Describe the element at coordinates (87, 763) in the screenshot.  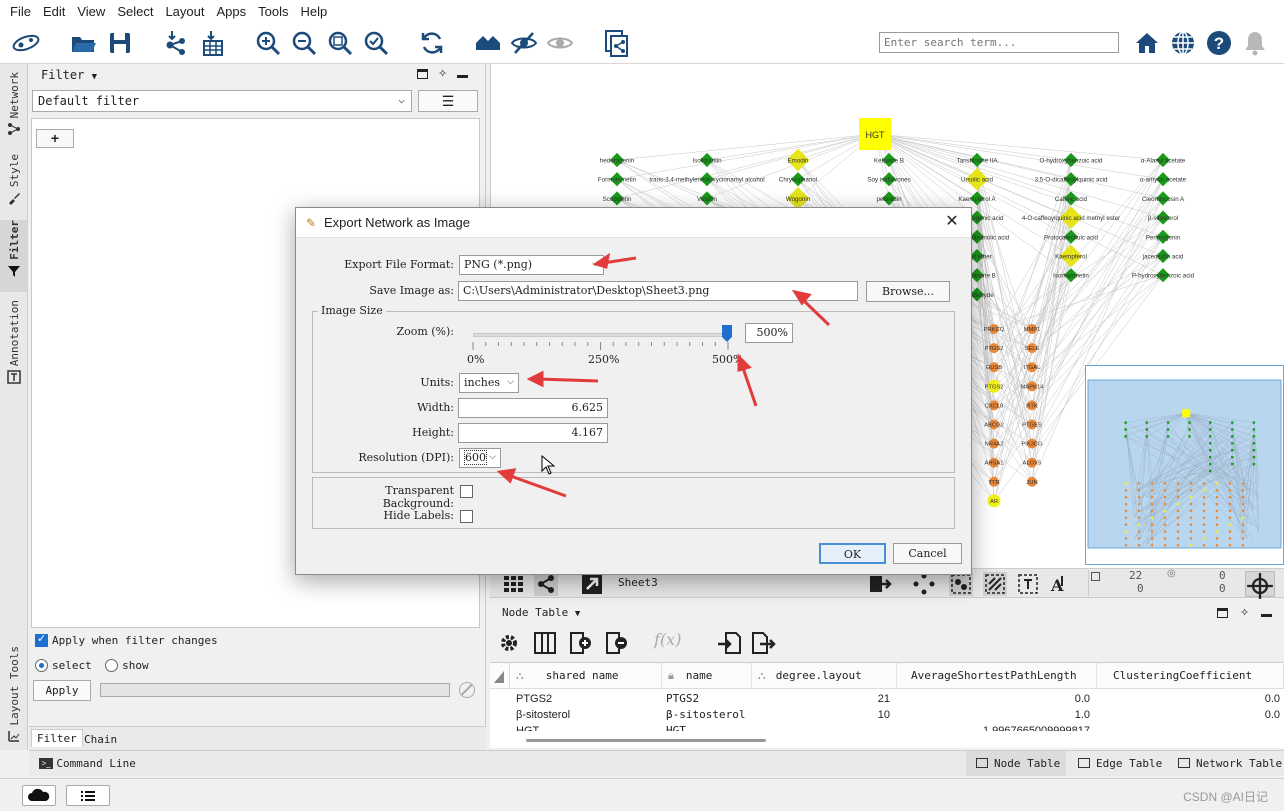
I see `command-line-button: >_ Command Line` at that location.